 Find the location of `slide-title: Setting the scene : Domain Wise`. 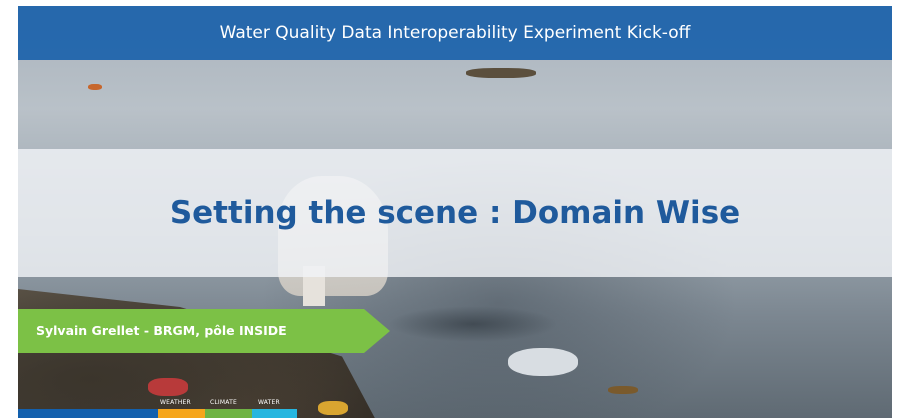

slide-title: Setting the scene : Domain Wise is located at coordinates (455, 213).